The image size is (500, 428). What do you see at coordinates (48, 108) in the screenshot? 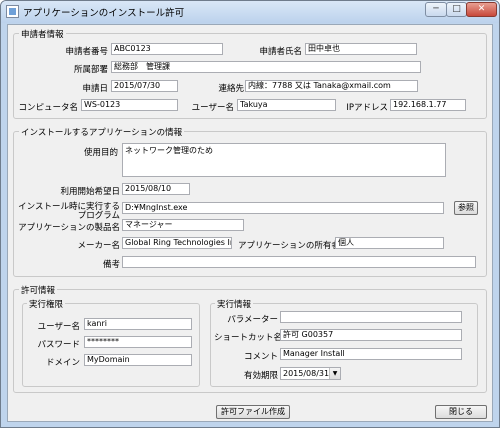
I see `computer-name-label: コンピュータ名` at bounding box center [48, 108].